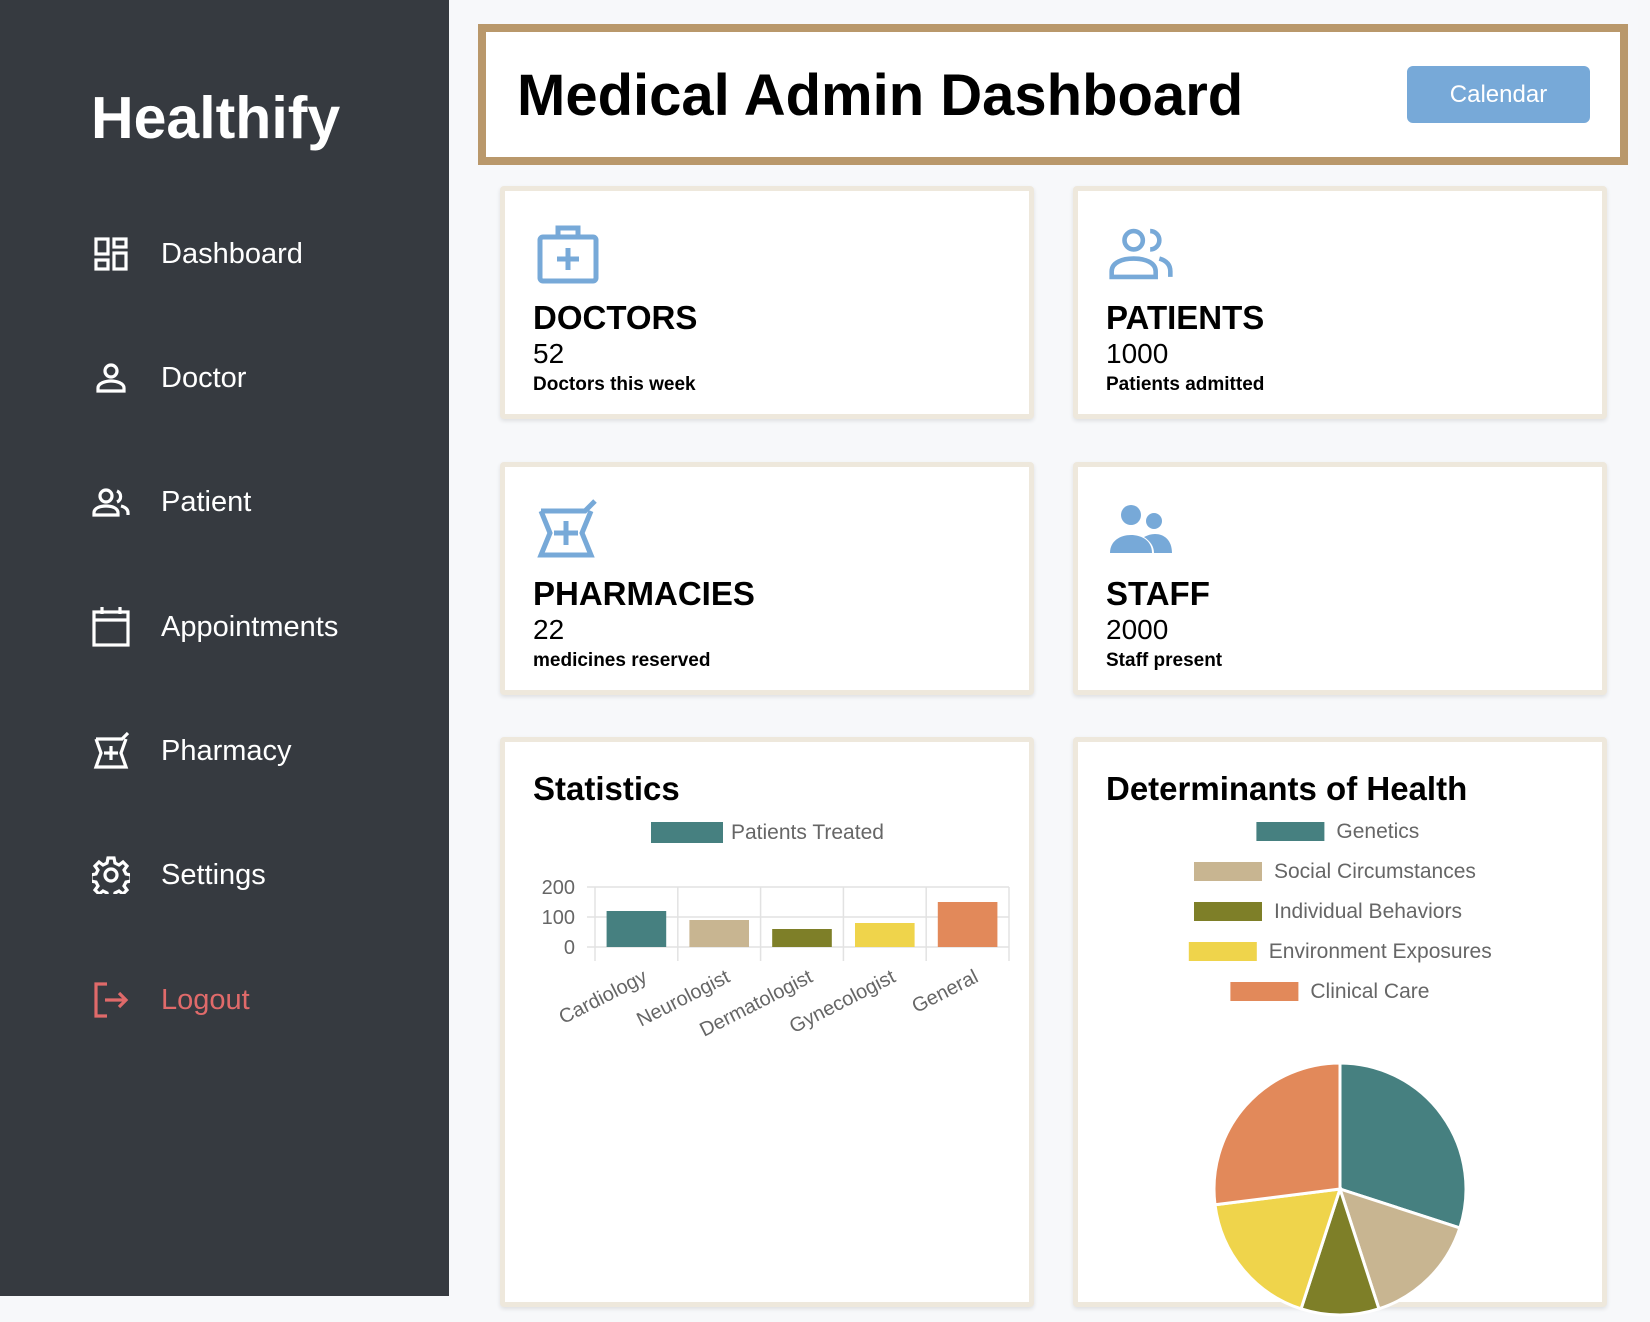 This screenshot has height=1322, width=1650. I want to click on patients-card: PATIENTS 1000 Patients admitted, so click(1340, 302).